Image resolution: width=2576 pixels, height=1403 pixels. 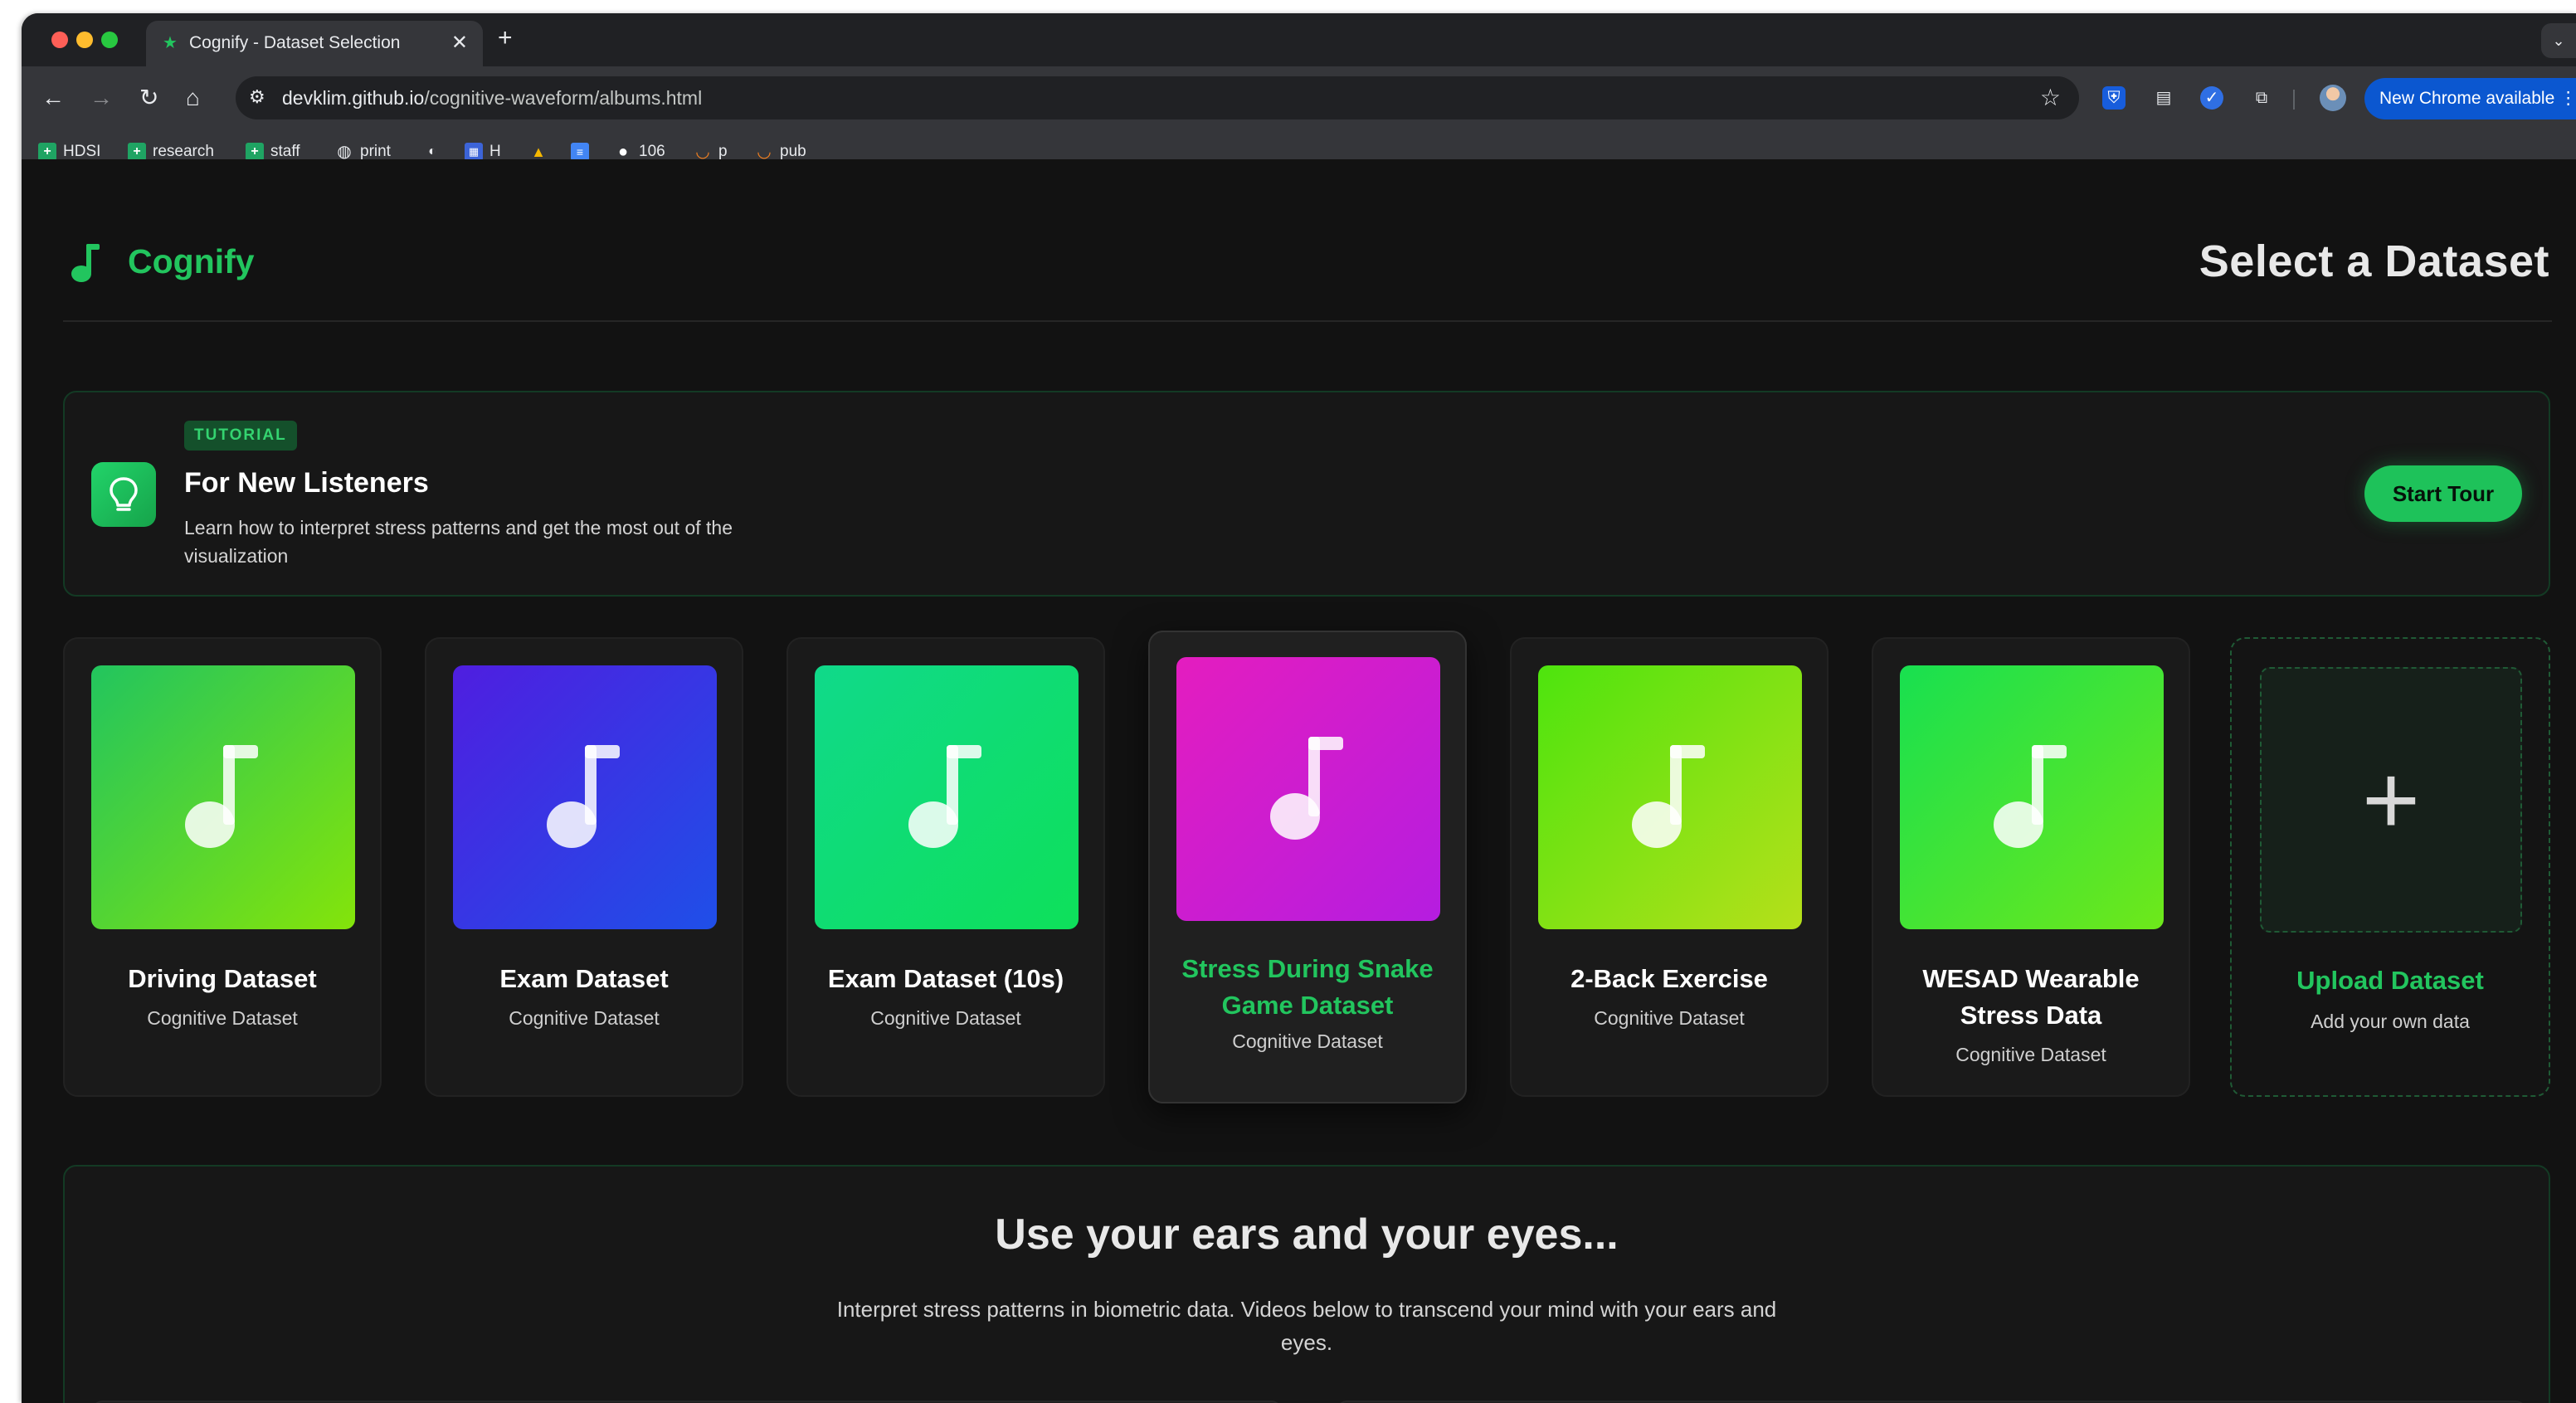 I want to click on dataset-title: Driving Dataset, so click(x=222, y=978).